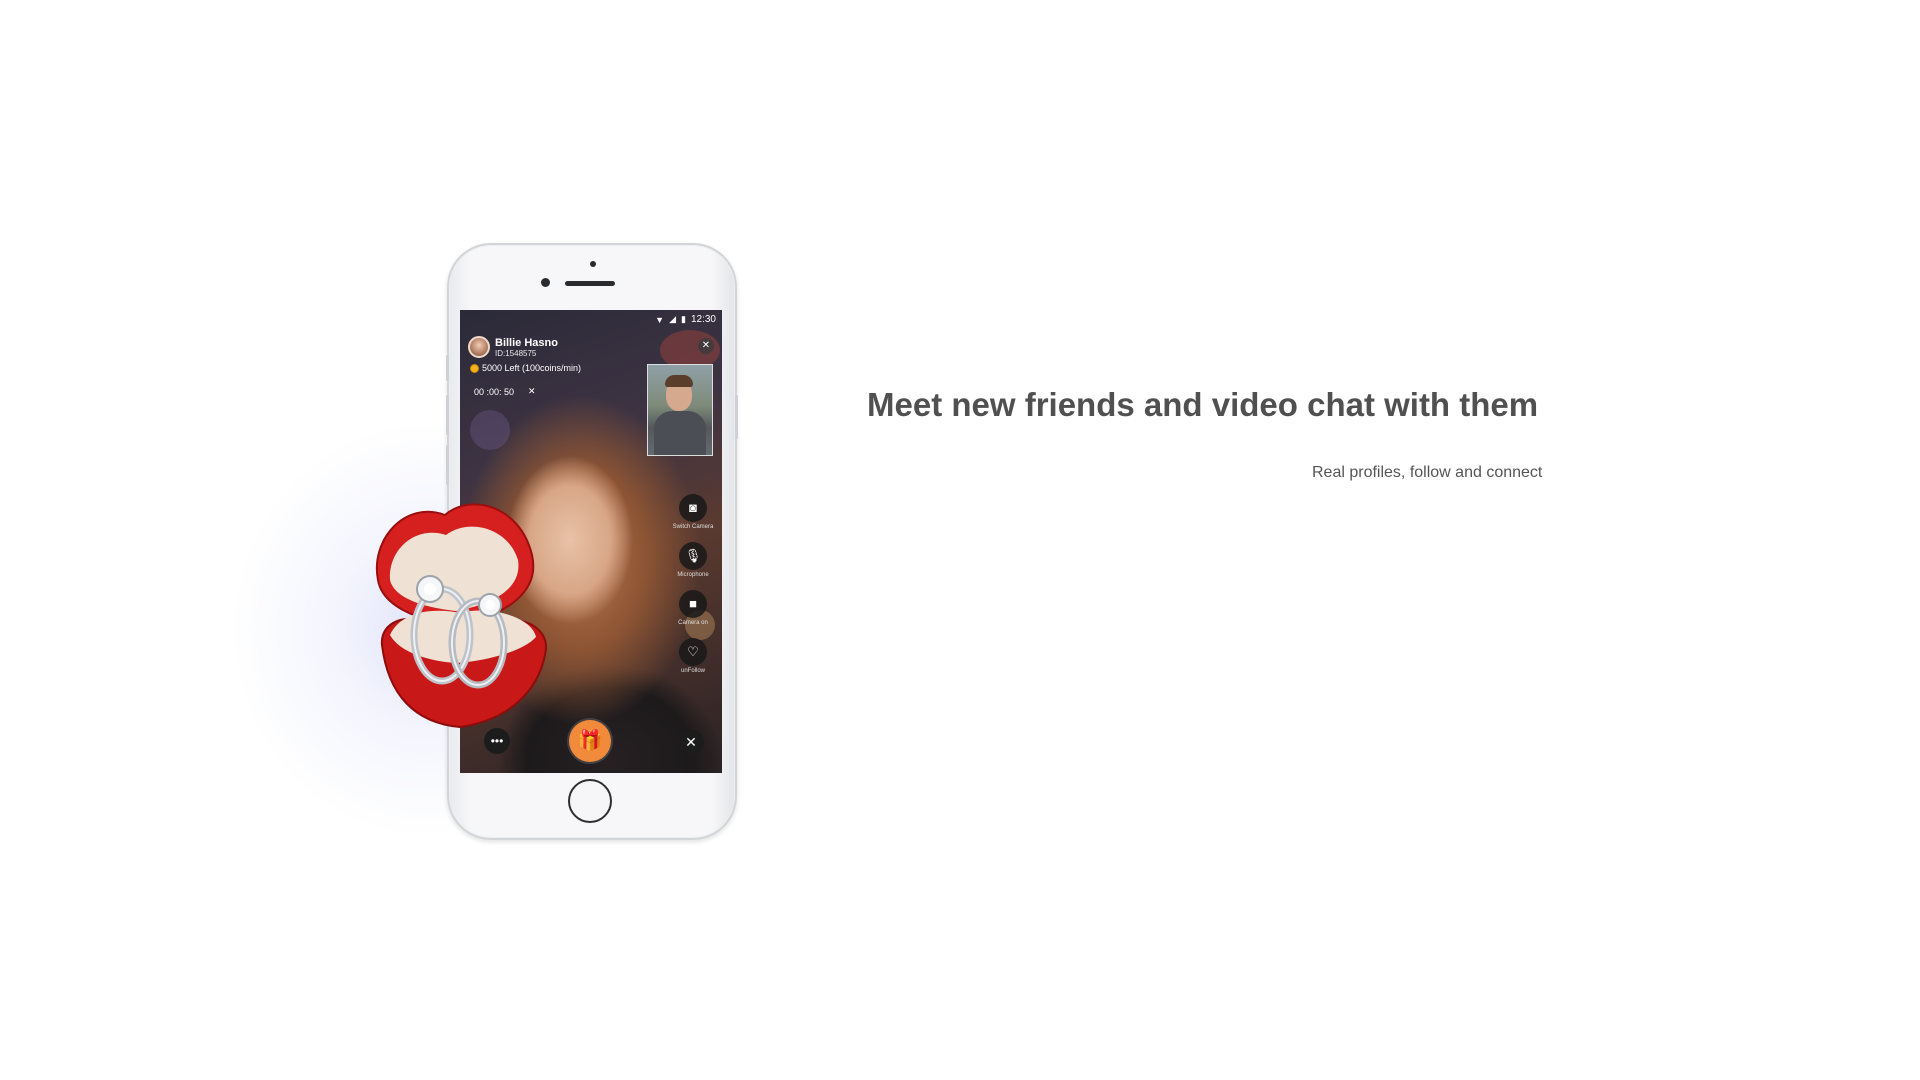  What do you see at coordinates (693, 575) in the screenshot?
I see `control-label: Microphone` at bounding box center [693, 575].